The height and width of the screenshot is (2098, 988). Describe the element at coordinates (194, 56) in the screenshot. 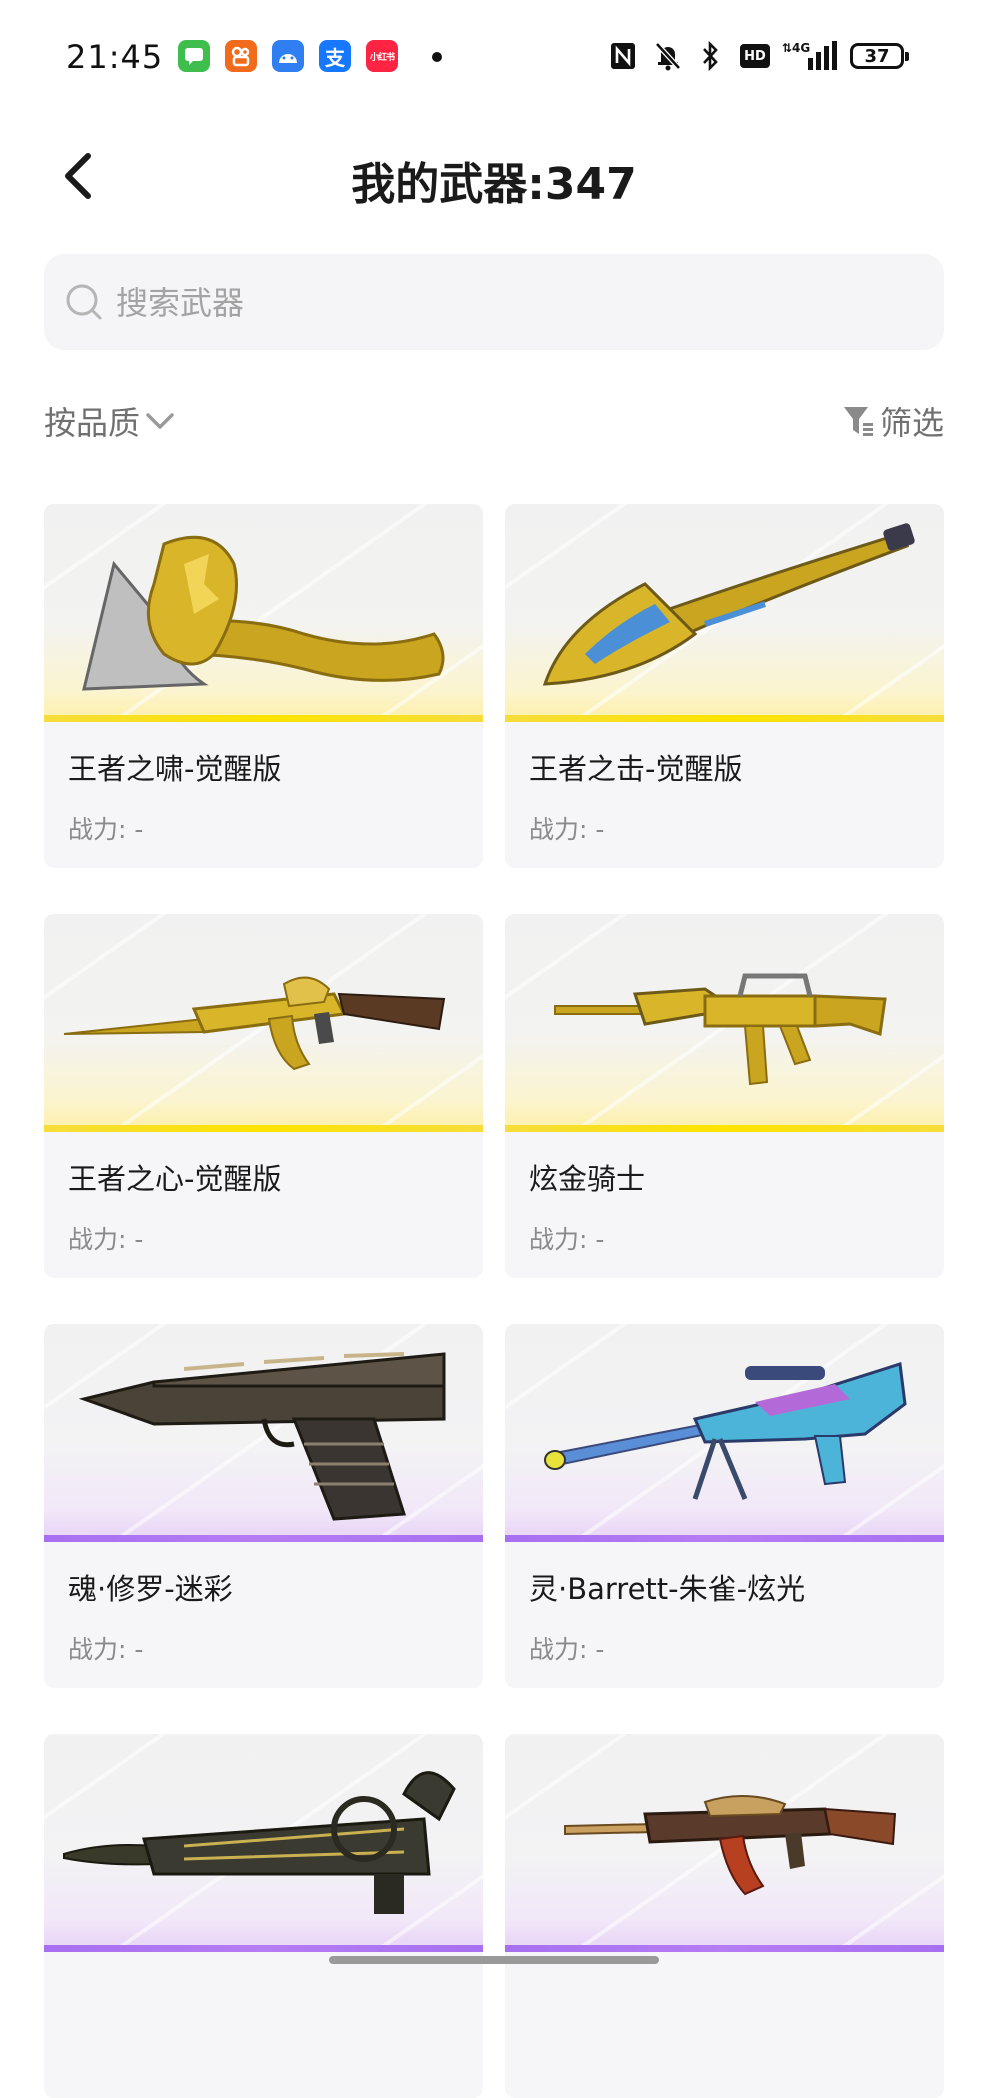

I see `message-app-icon` at that location.